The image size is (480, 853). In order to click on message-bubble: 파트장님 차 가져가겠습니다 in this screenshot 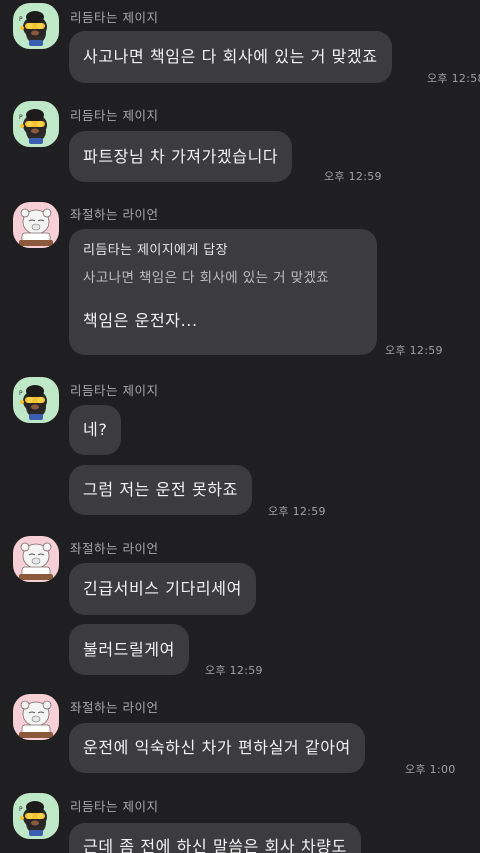, I will do `click(181, 156)`.